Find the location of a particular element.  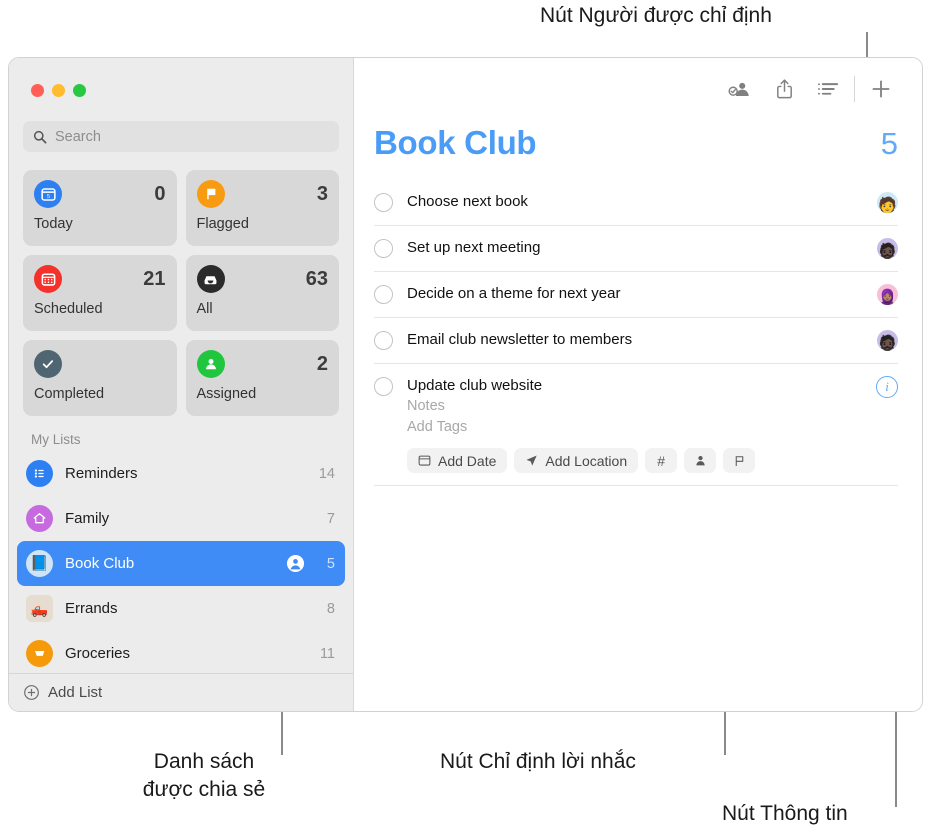

smart-list-label: Scheduled is located at coordinates (68, 309).